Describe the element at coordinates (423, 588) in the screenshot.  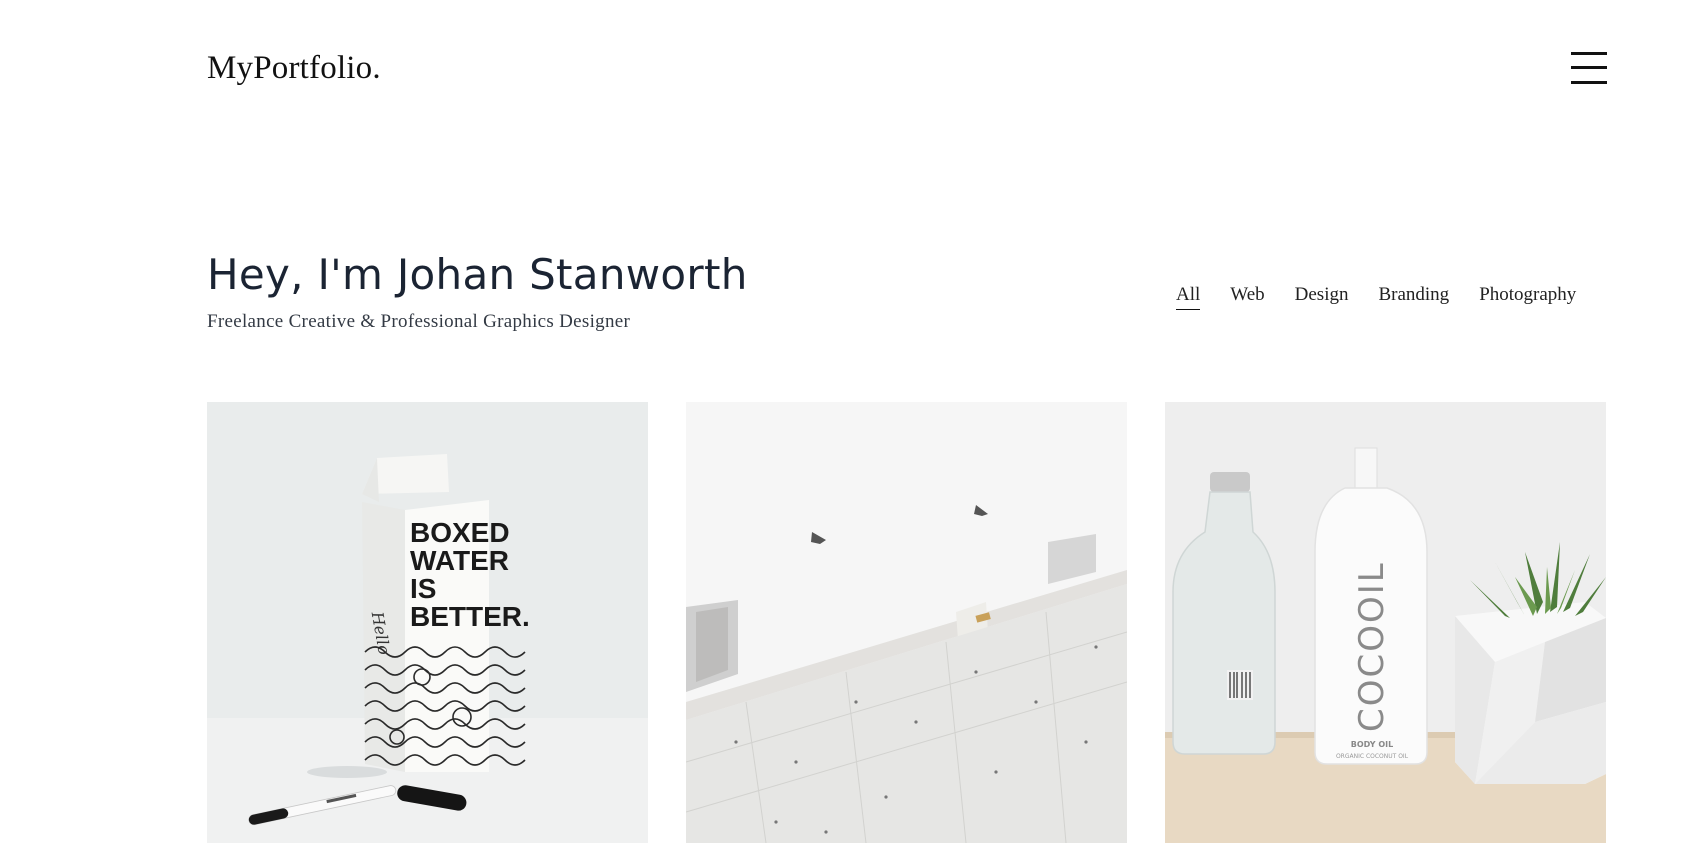
I see `carton-text: IS` at that location.